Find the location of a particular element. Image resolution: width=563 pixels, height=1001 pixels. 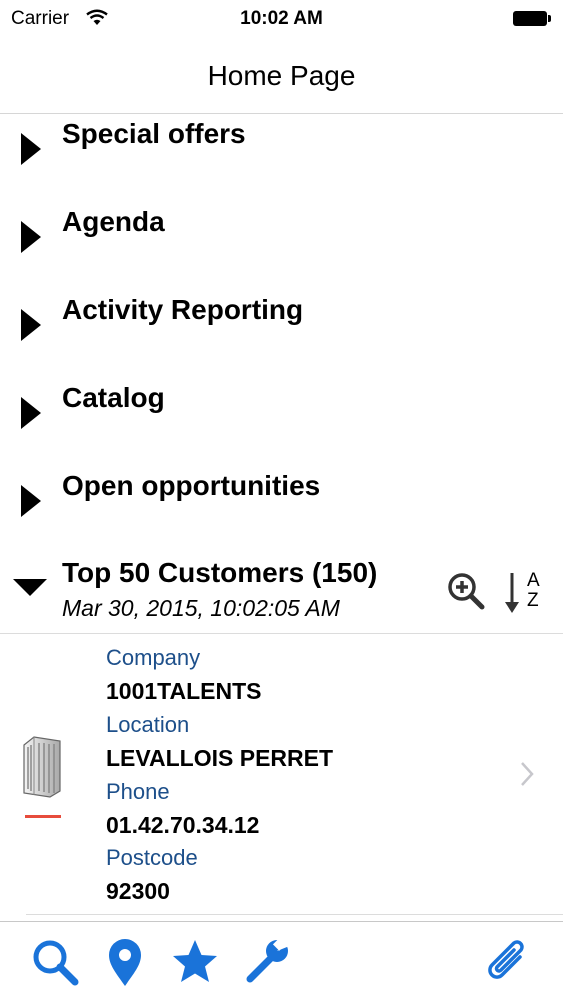

section-label: Special offers is located at coordinates (154, 133).